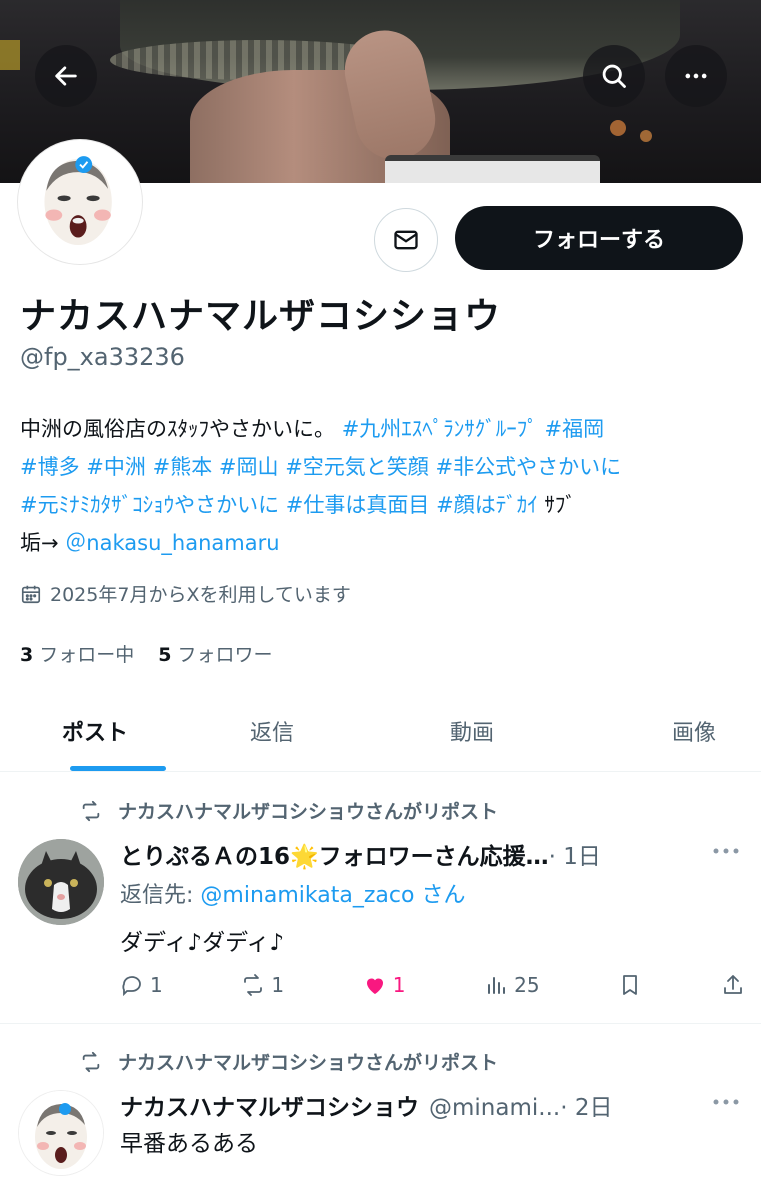 The width and height of the screenshot is (761, 1200). What do you see at coordinates (599, 238) in the screenshot?
I see `follow-button: フォローする` at bounding box center [599, 238].